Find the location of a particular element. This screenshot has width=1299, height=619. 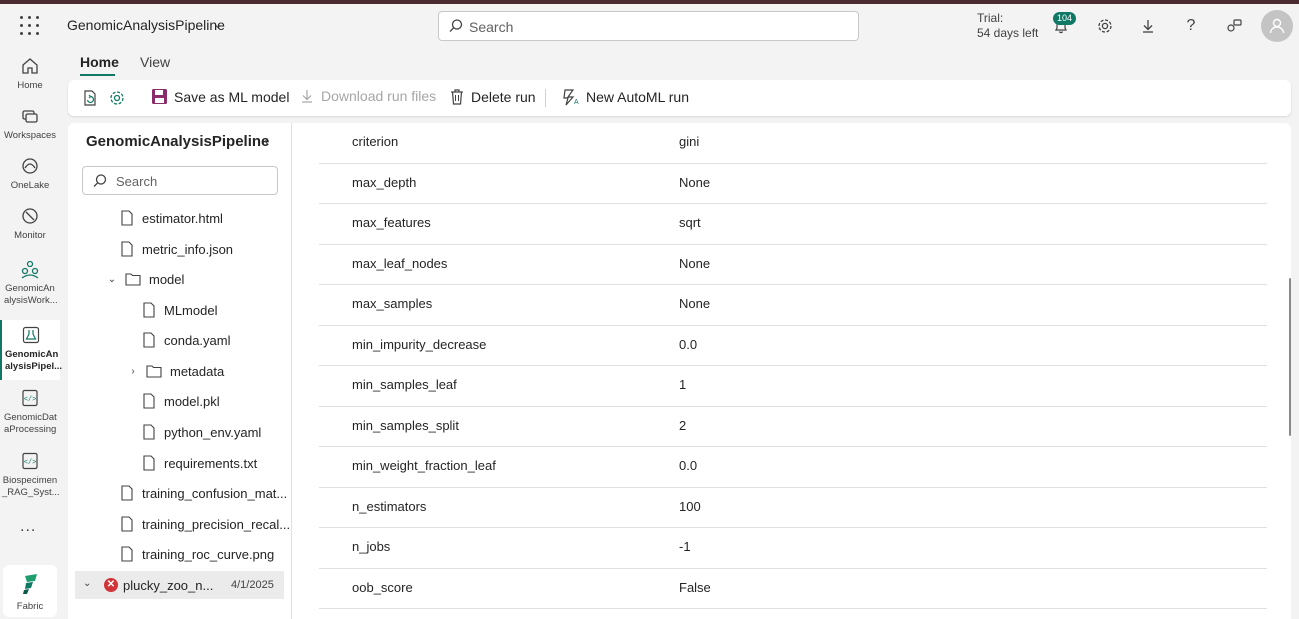

trial-days-left: 54 days left is located at coordinates (1008, 33).